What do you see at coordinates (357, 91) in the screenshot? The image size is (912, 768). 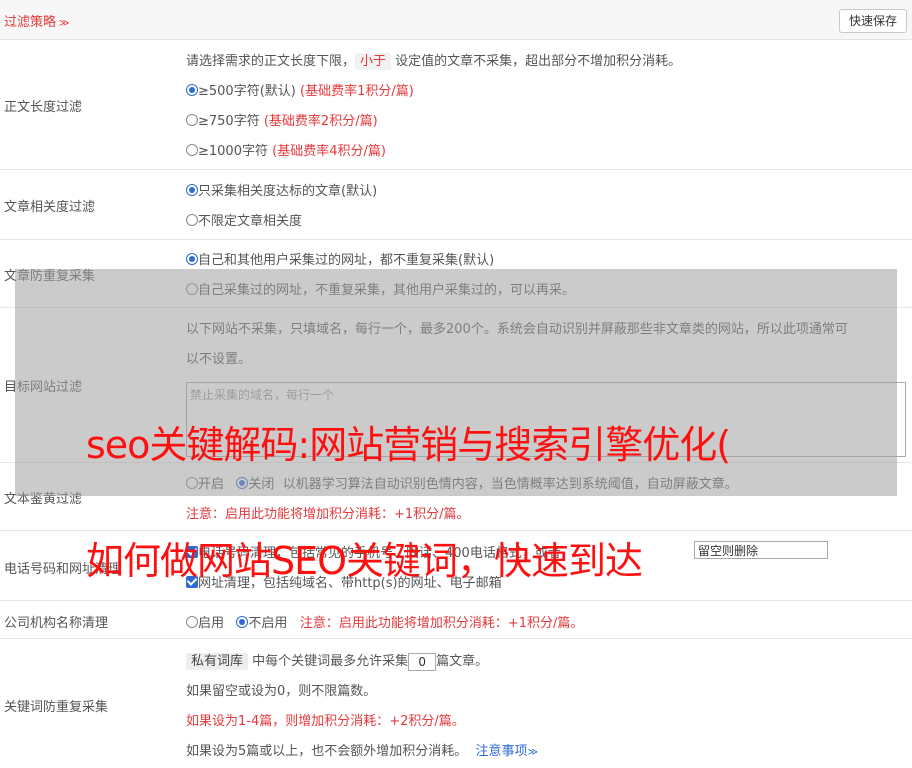 I see `option-note: (基础费率1积分/篇)` at bounding box center [357, 91].